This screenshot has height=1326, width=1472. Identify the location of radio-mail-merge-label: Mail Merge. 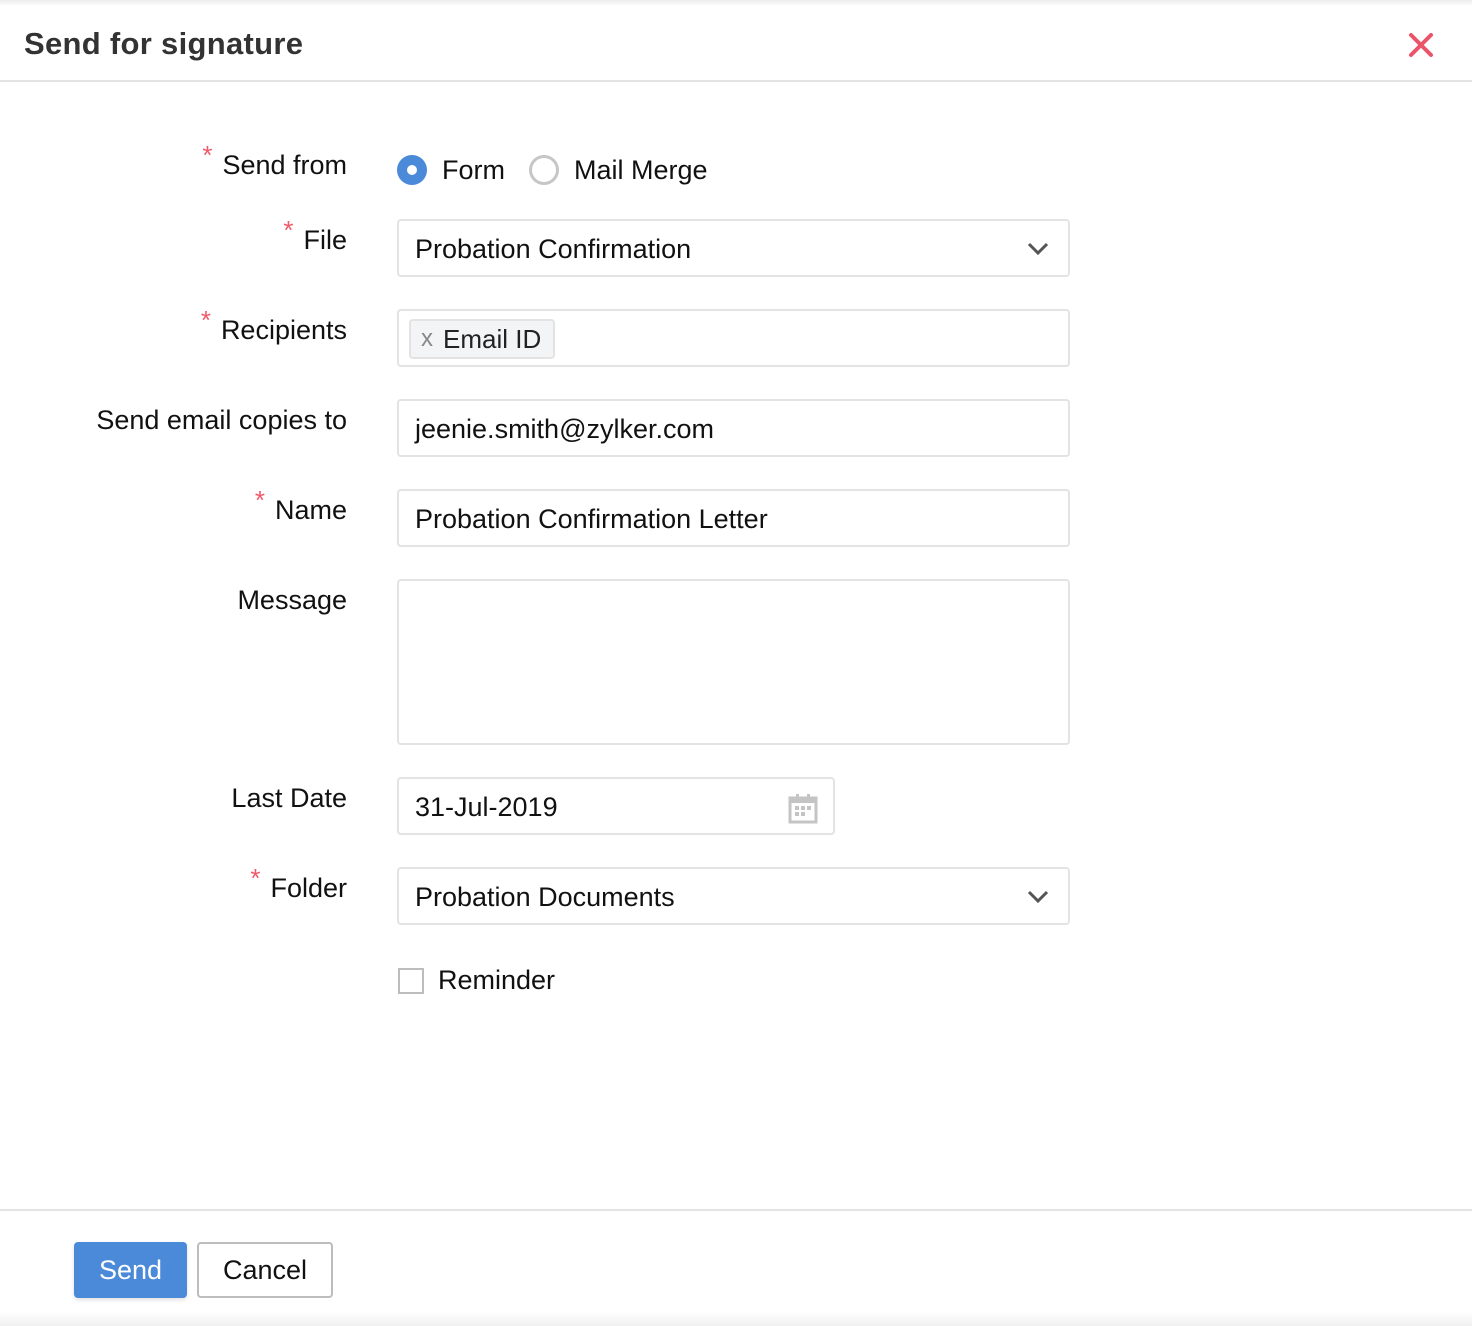
(641, 170).